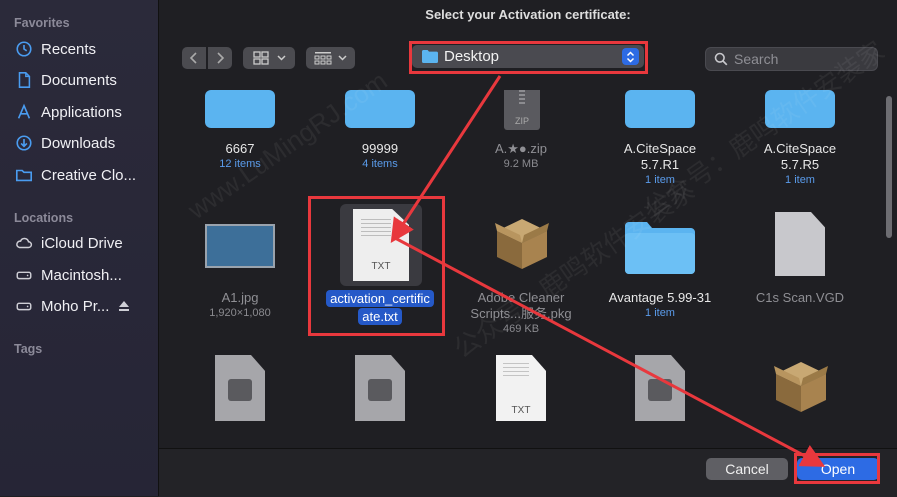  I want to click on file-name: A1.jpg, so click(240, 297).